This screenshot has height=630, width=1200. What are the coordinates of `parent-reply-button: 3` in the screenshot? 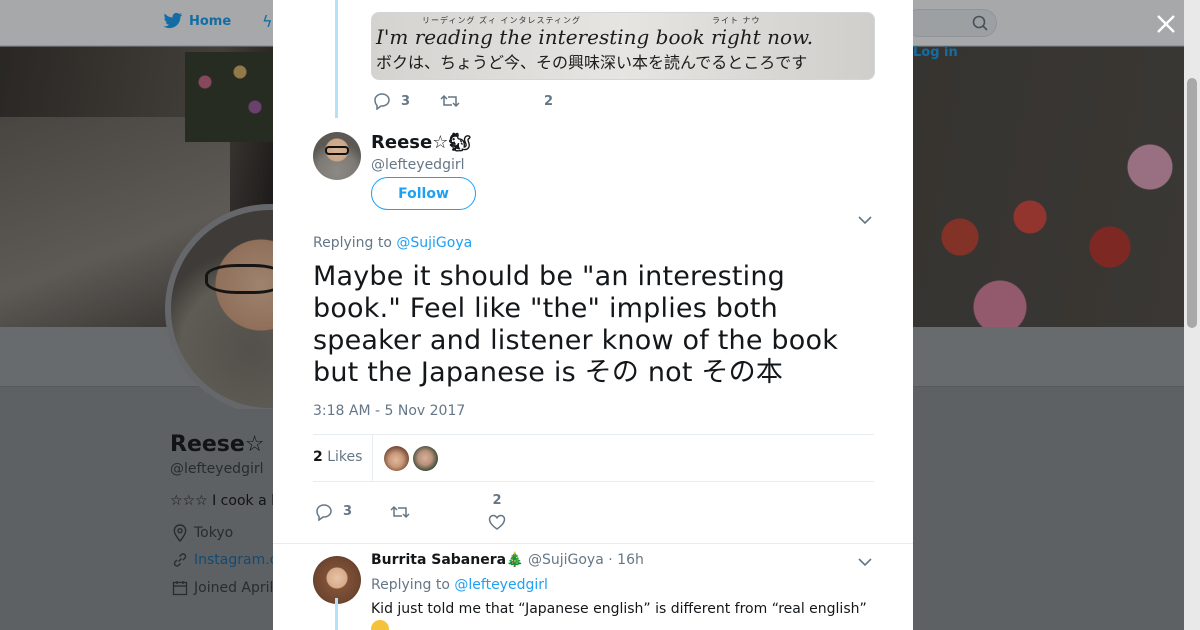 It's located at (391, 101).